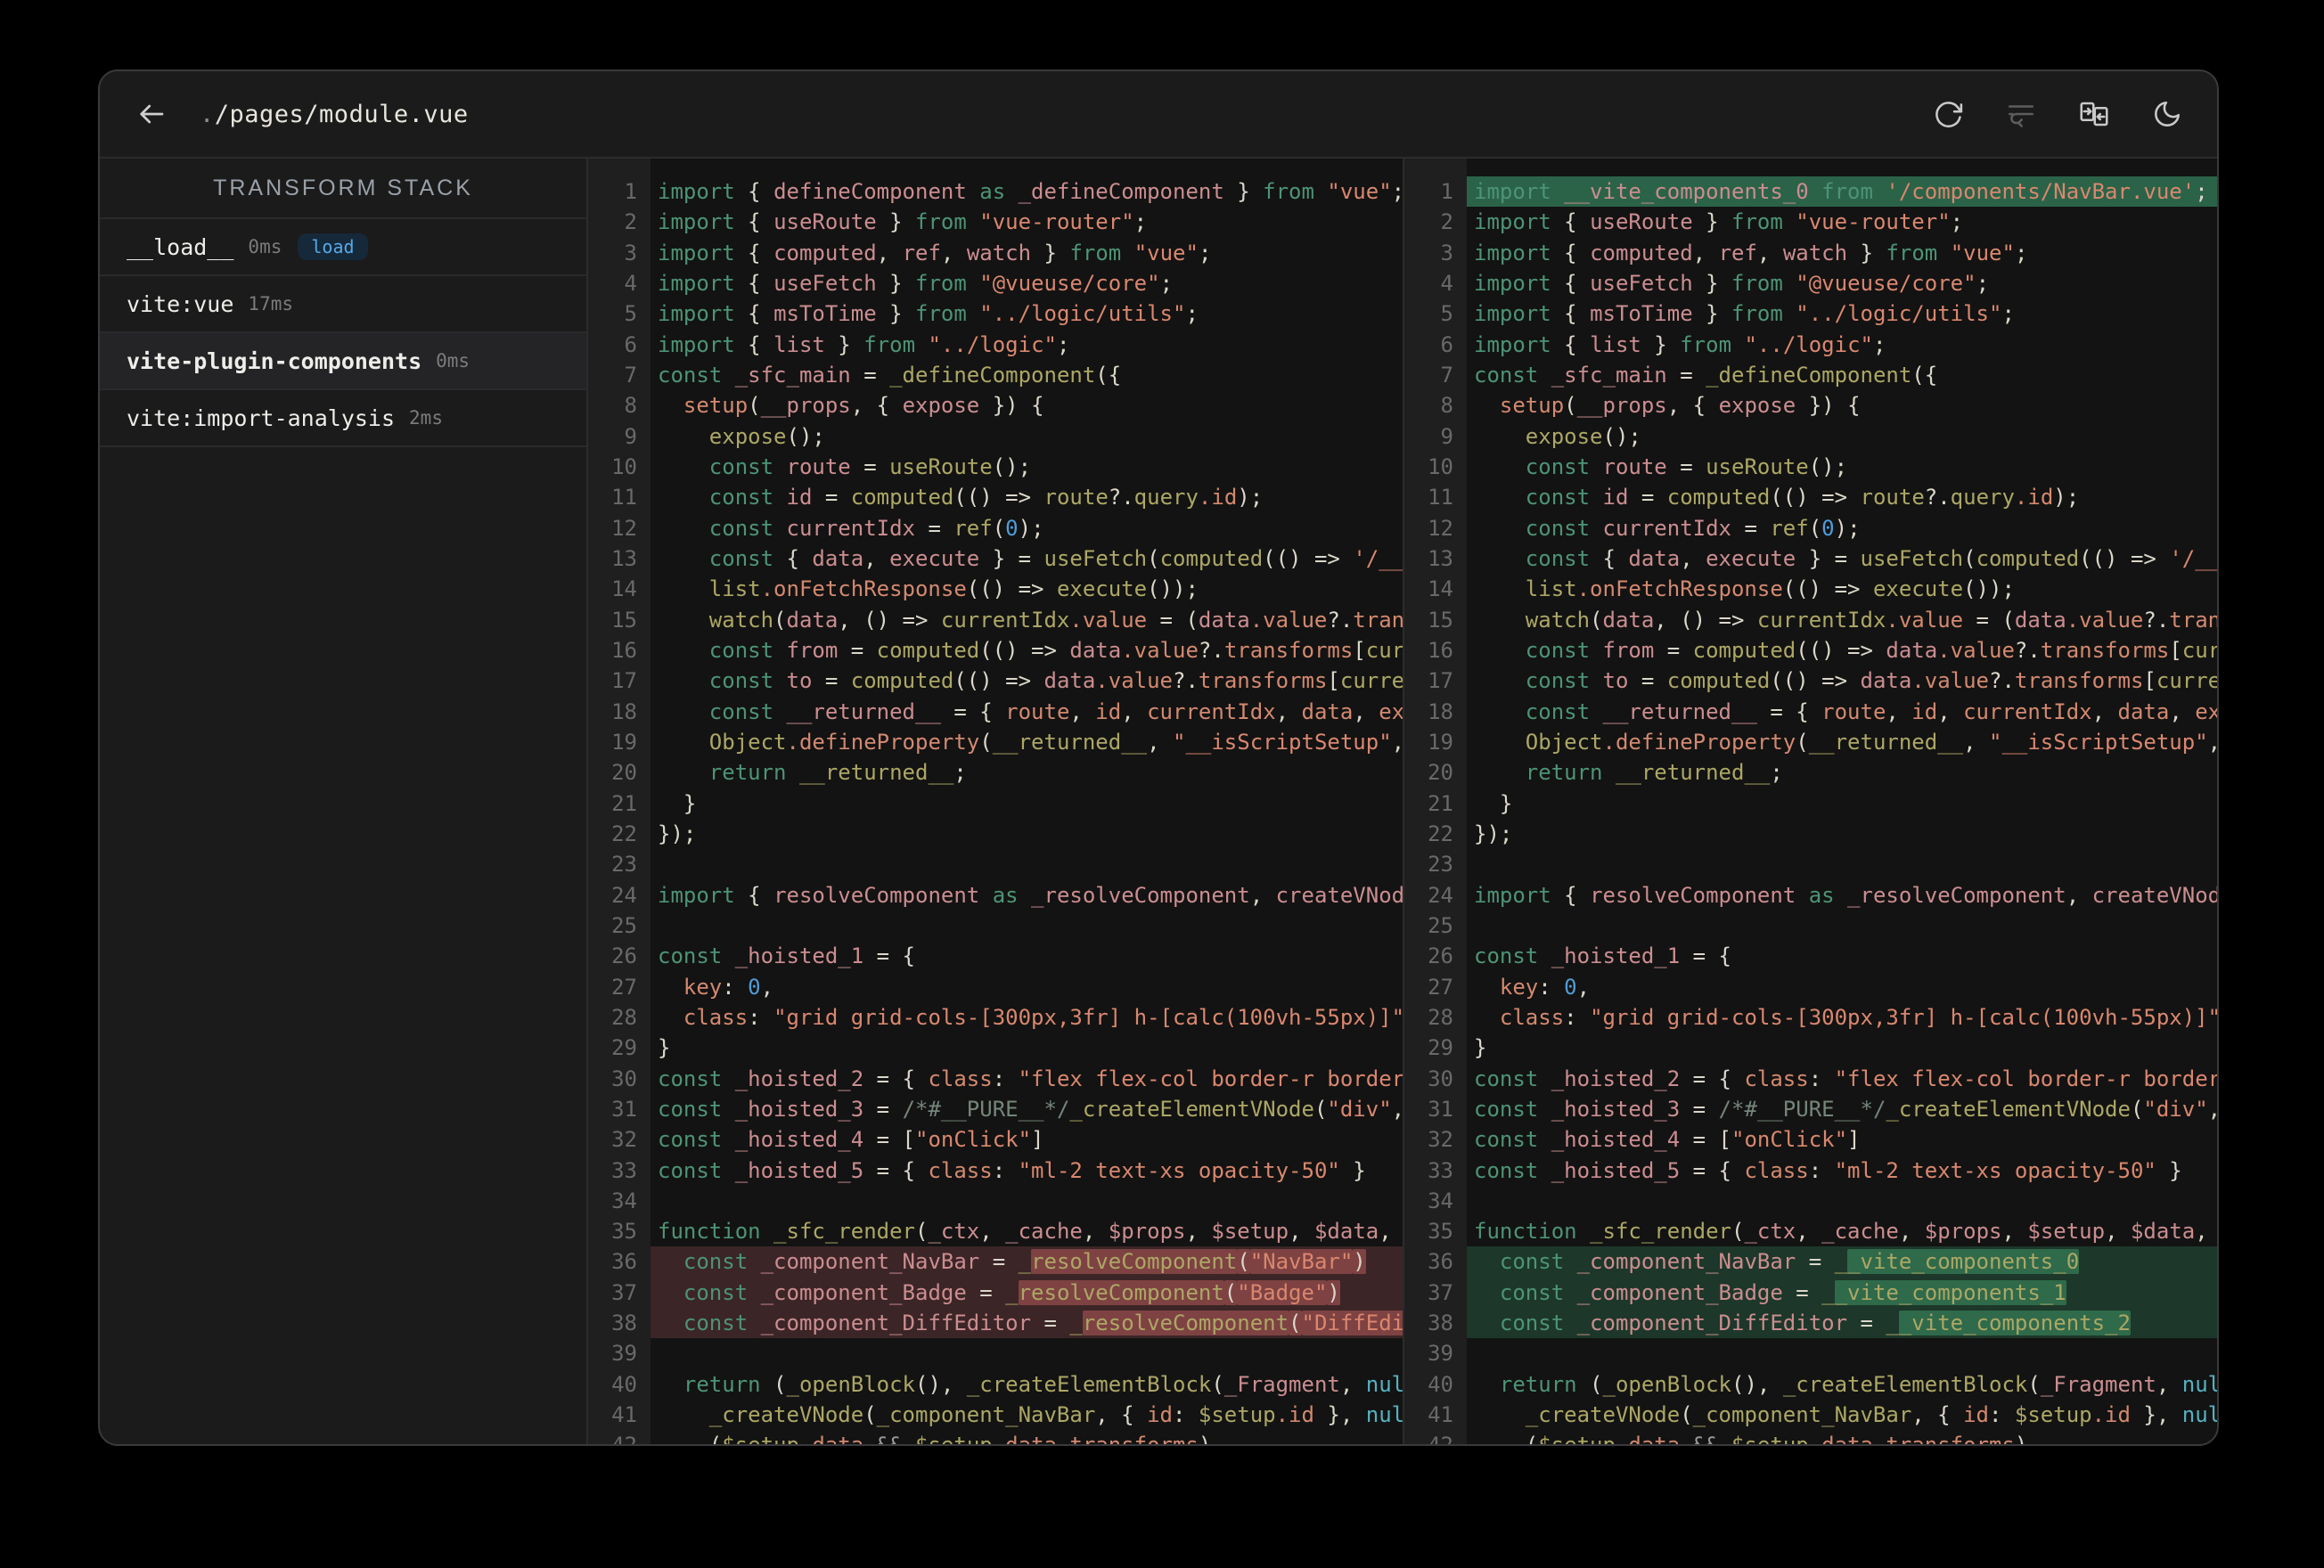  What do you see at coordinates (1583, 987) in the screenshot?
I see `code-token: ,` at bounding box center [1583, 987].